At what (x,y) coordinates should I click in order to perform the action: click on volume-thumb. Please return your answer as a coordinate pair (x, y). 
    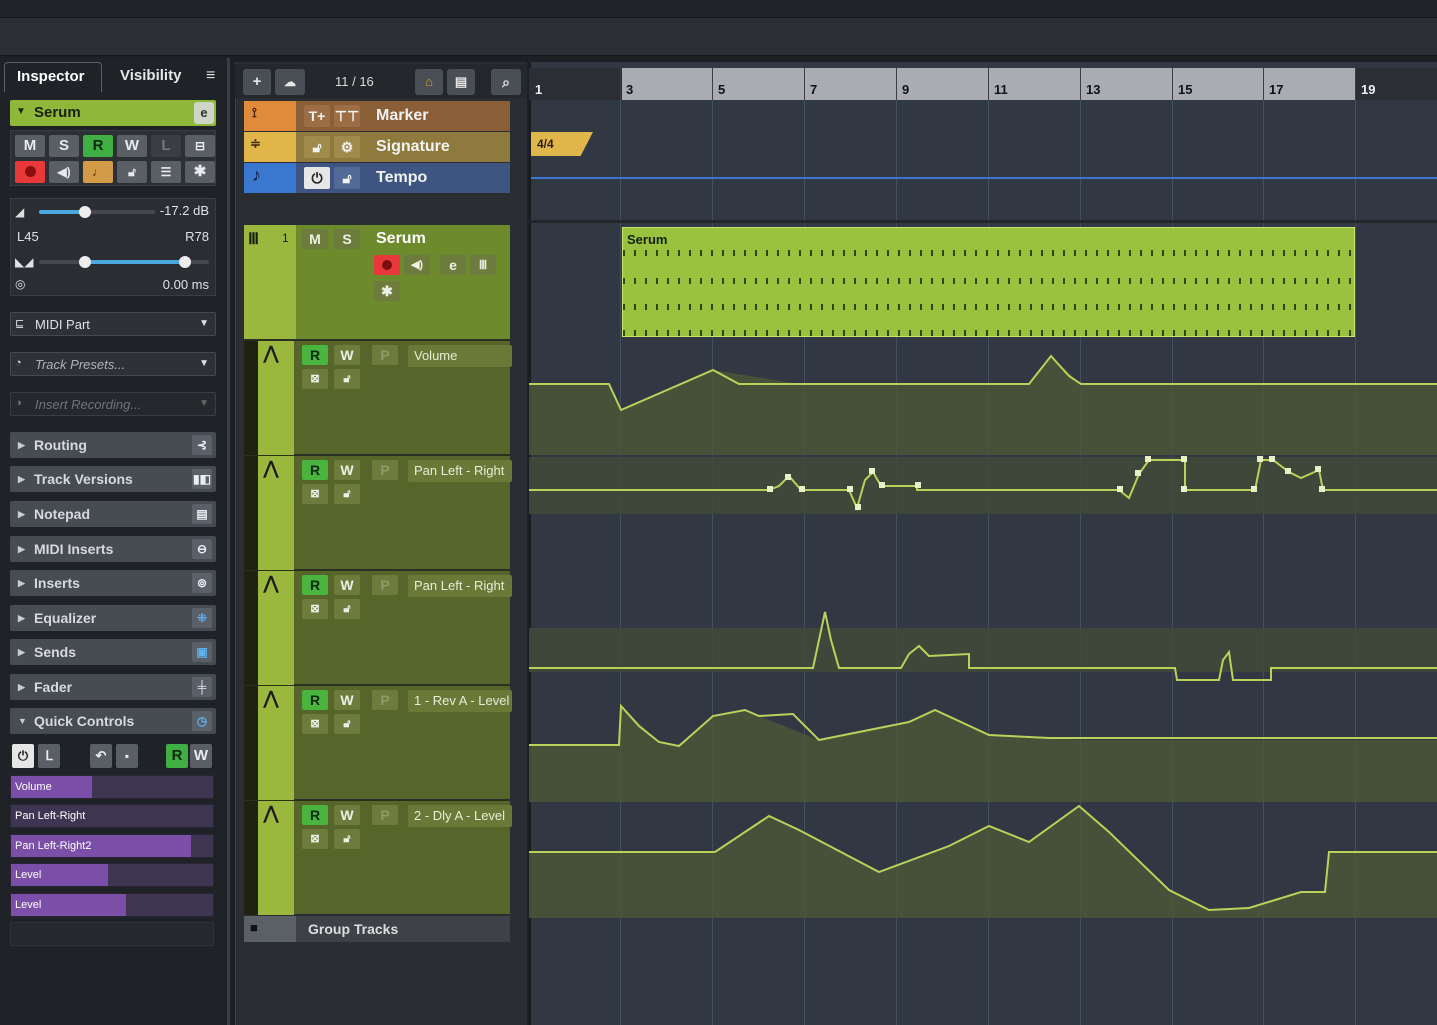
    Looking at the image, I should click on (85, 212).